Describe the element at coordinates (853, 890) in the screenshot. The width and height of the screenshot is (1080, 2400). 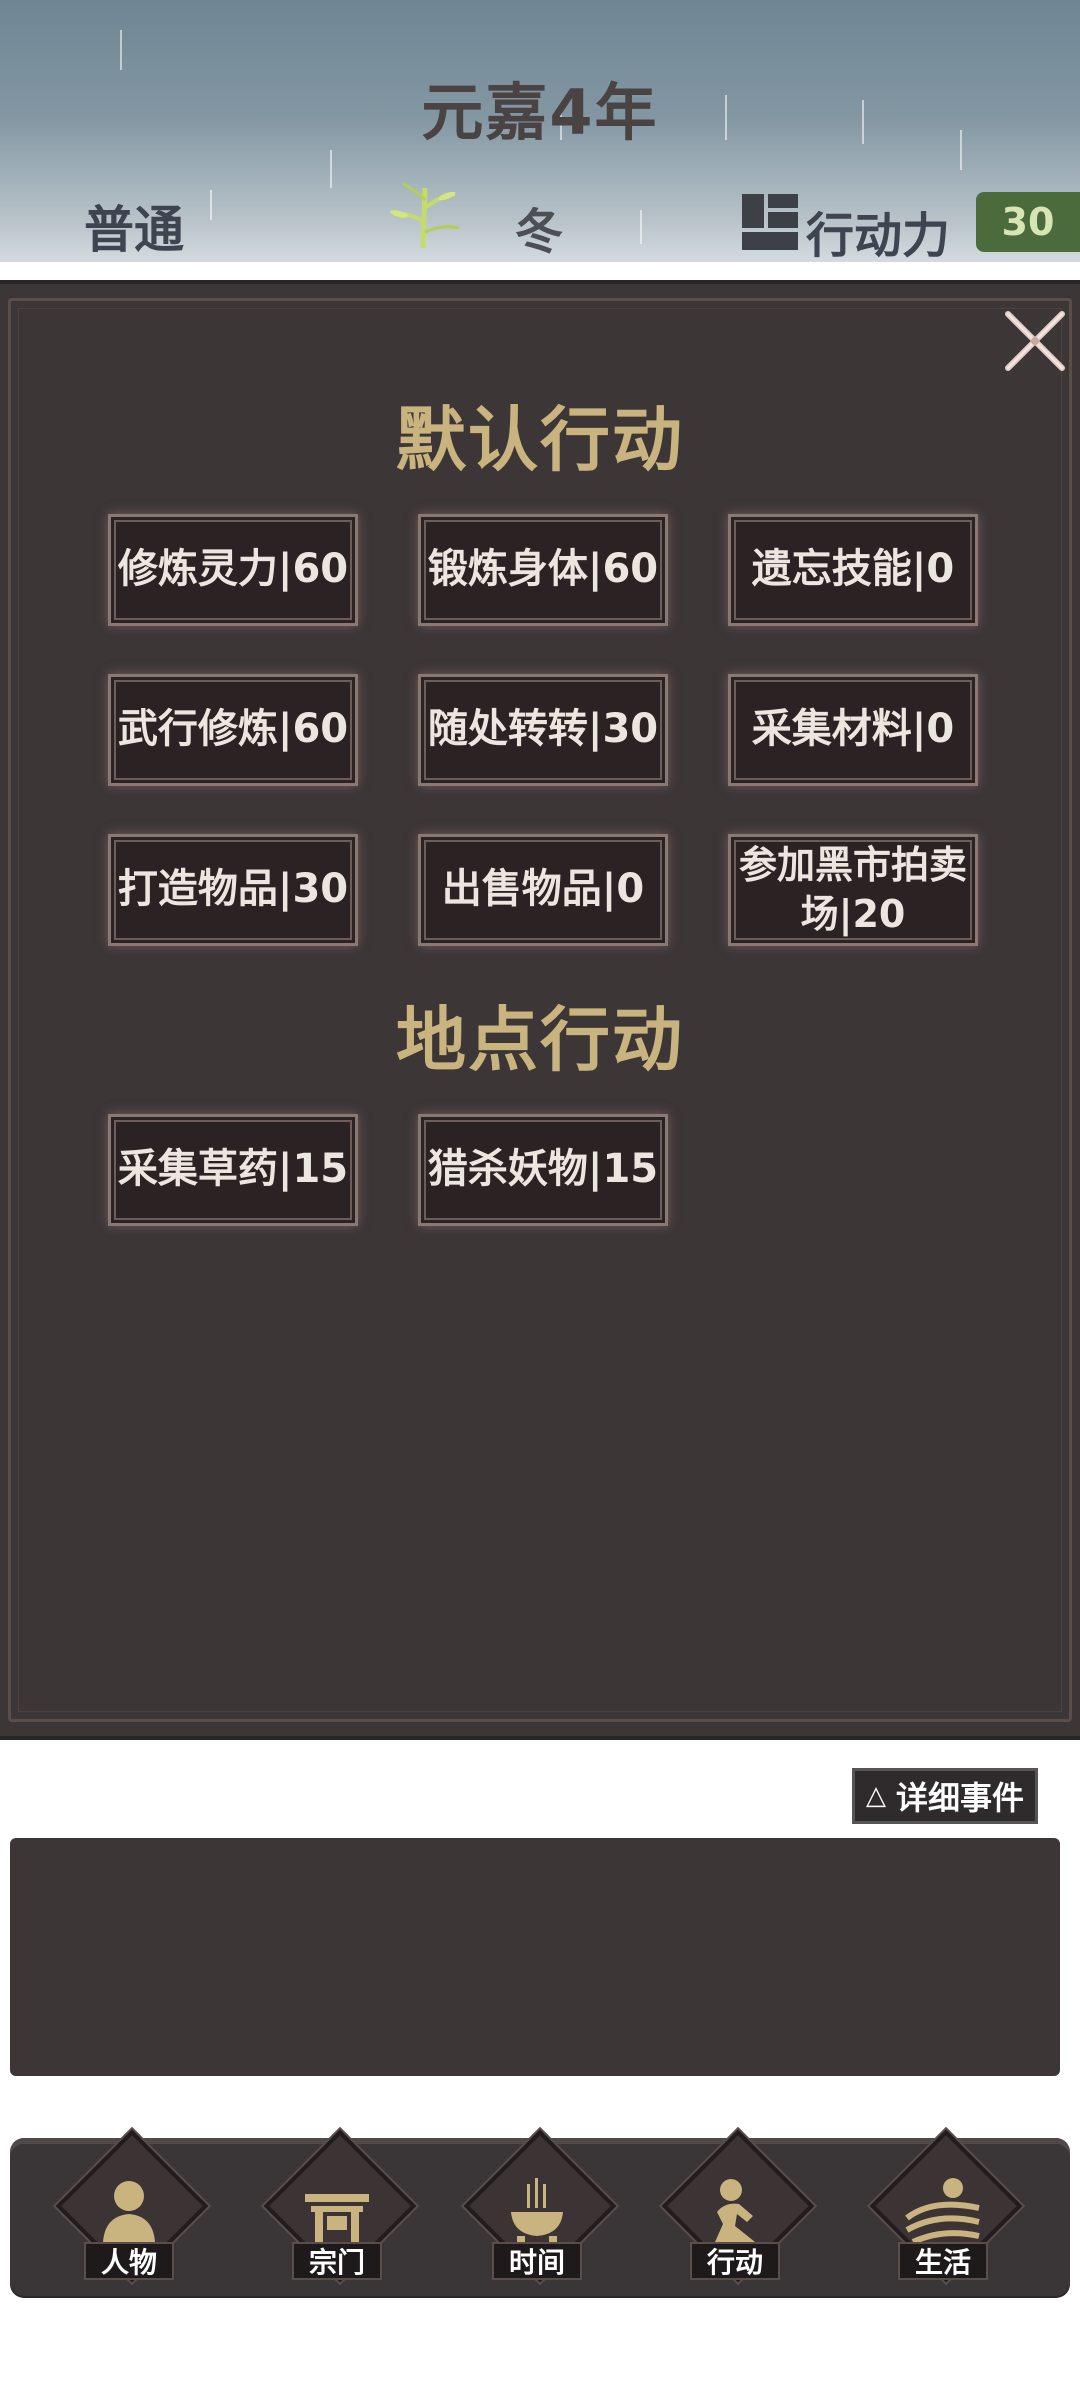
I see `action-button-black-market-auction: 参加黑市拍卖场|20` at that location.